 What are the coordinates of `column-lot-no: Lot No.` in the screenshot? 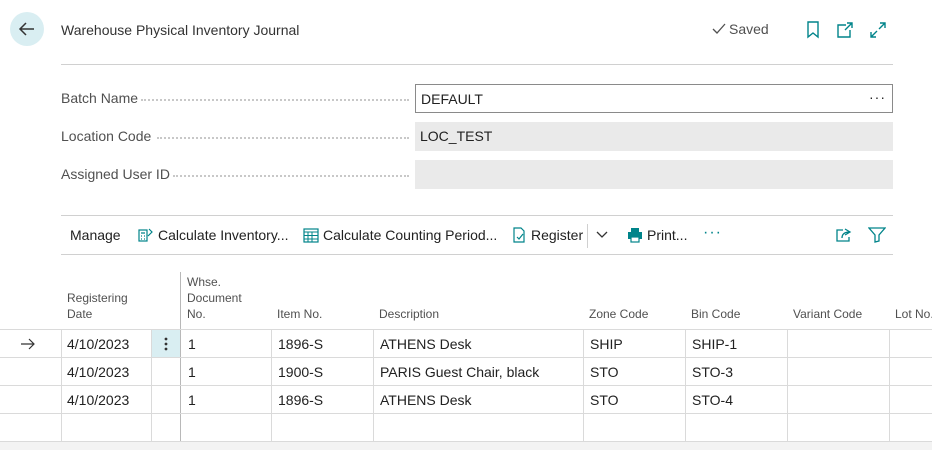 It's located at (913, 314).